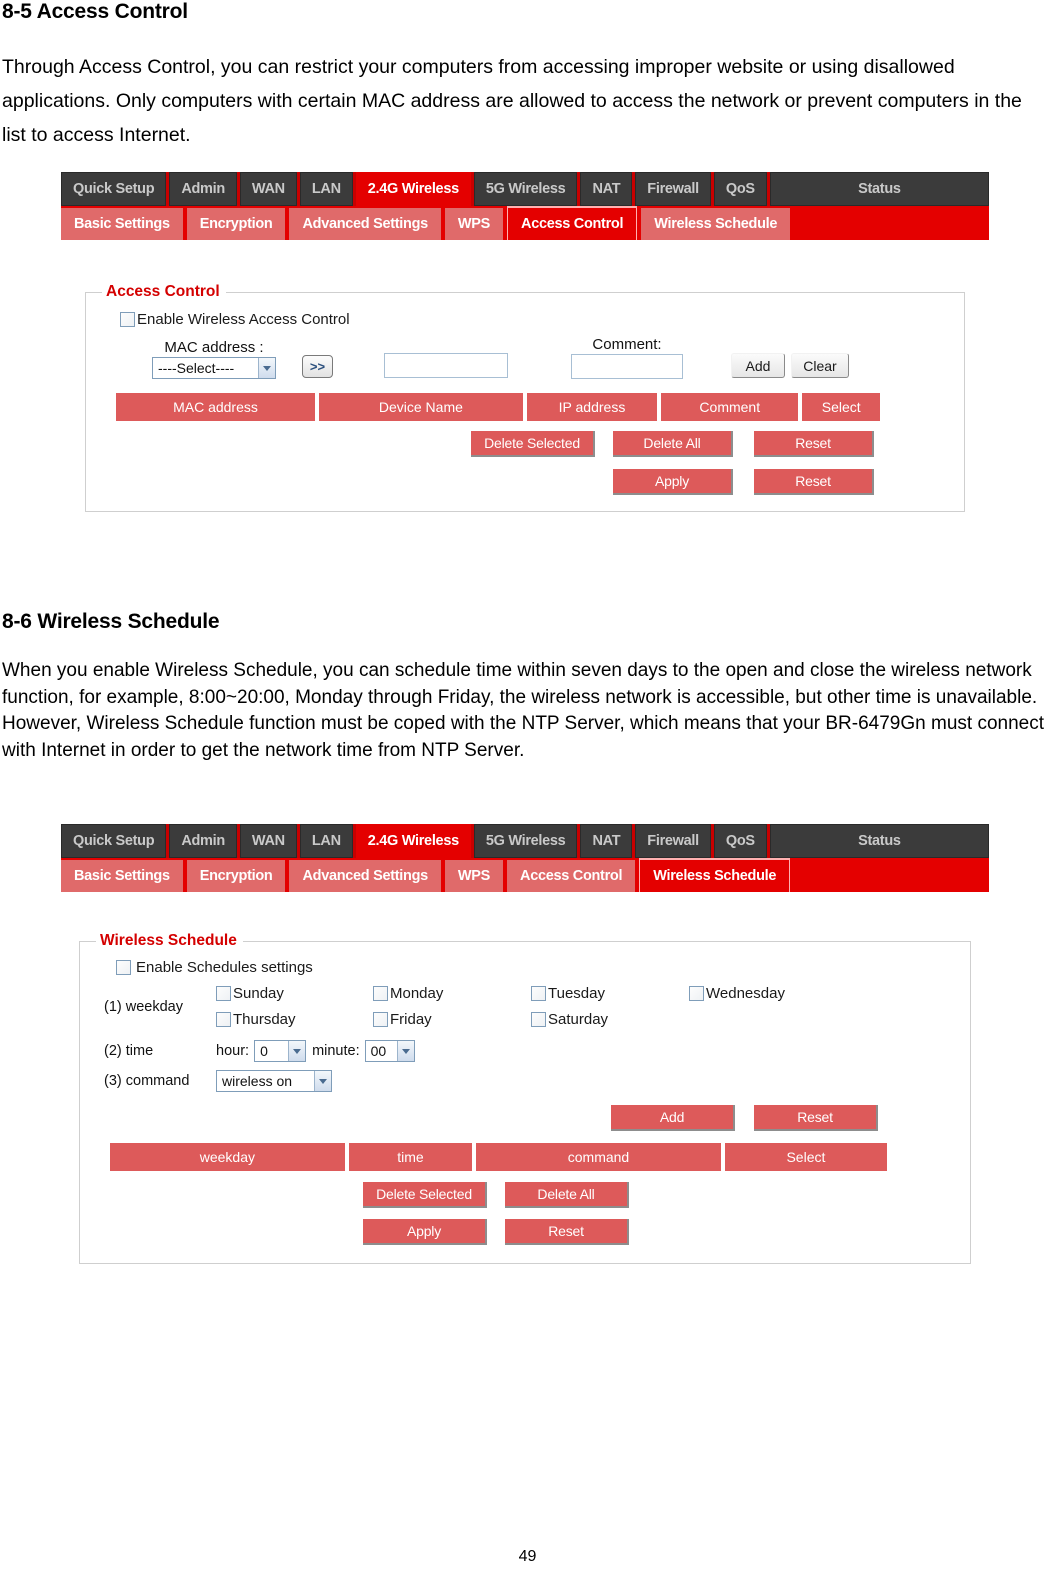  I want to click on nav2-tab-5g-wireless: 5G Wireless, so click(525, 841).